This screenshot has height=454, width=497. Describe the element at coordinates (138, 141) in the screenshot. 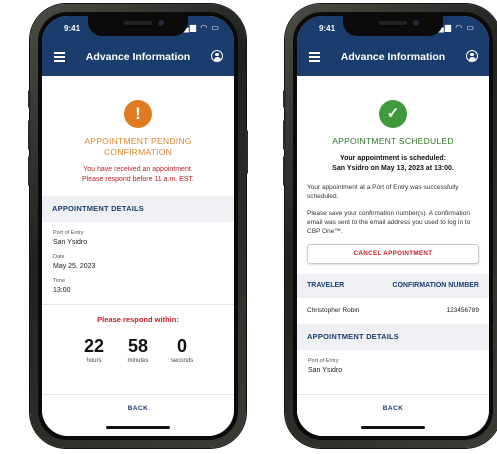

I see `headline-line-1: APPOINTMENT PENDING` at that location.